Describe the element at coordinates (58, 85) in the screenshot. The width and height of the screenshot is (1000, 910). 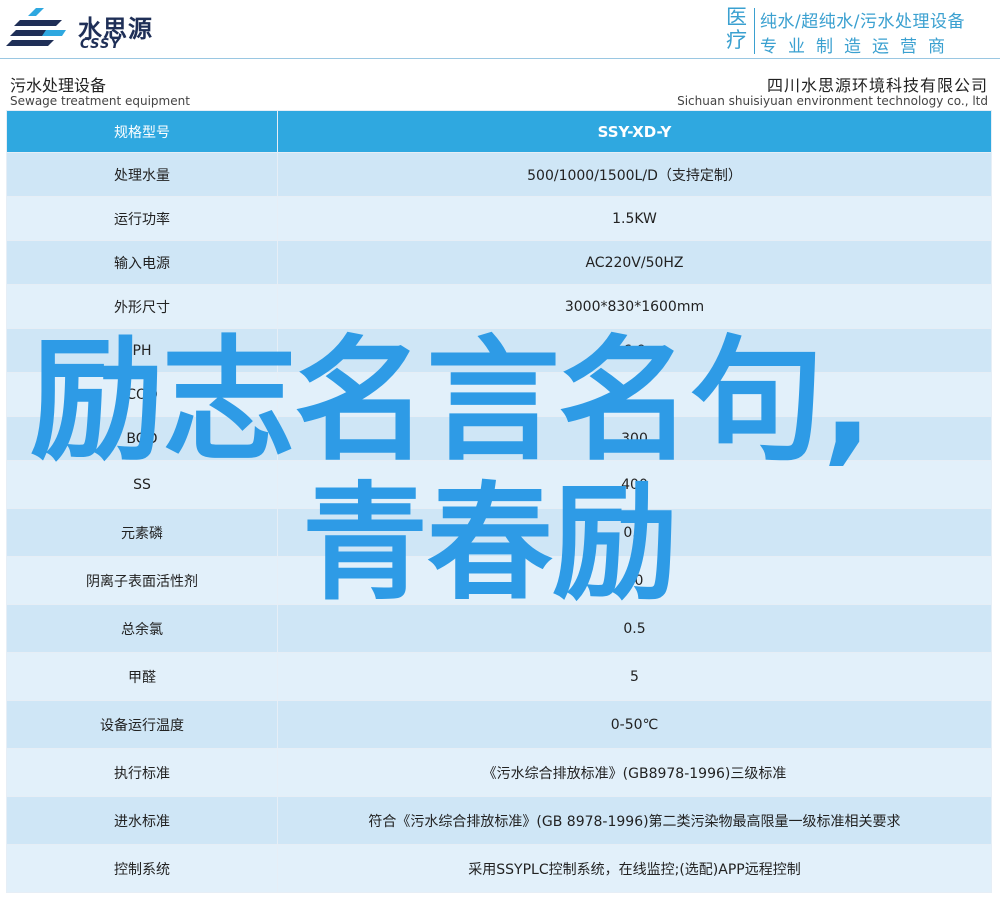
I see `product-title-cn: 污水处理设备` at that location.